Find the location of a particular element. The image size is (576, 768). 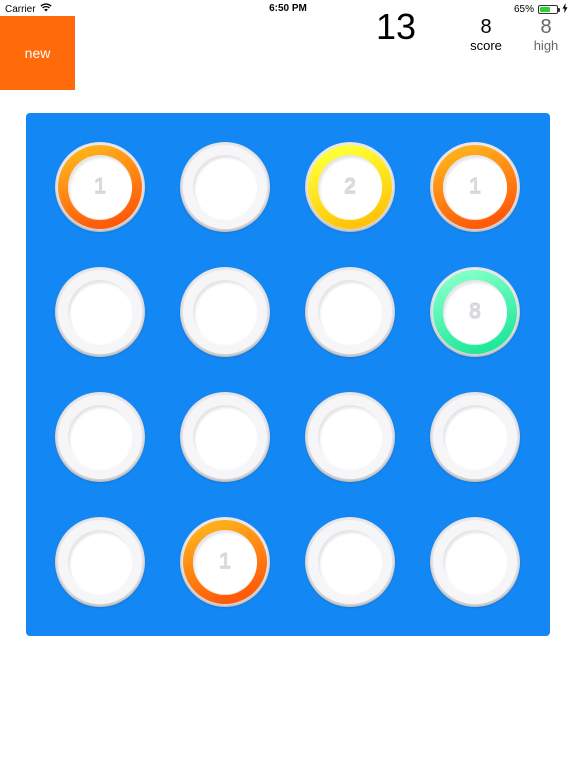

plate-rim: 8 is located at coordinates (475, 312).